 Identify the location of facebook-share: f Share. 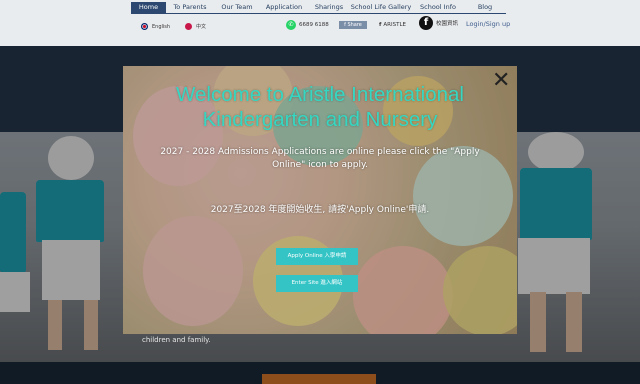
(353, 24).